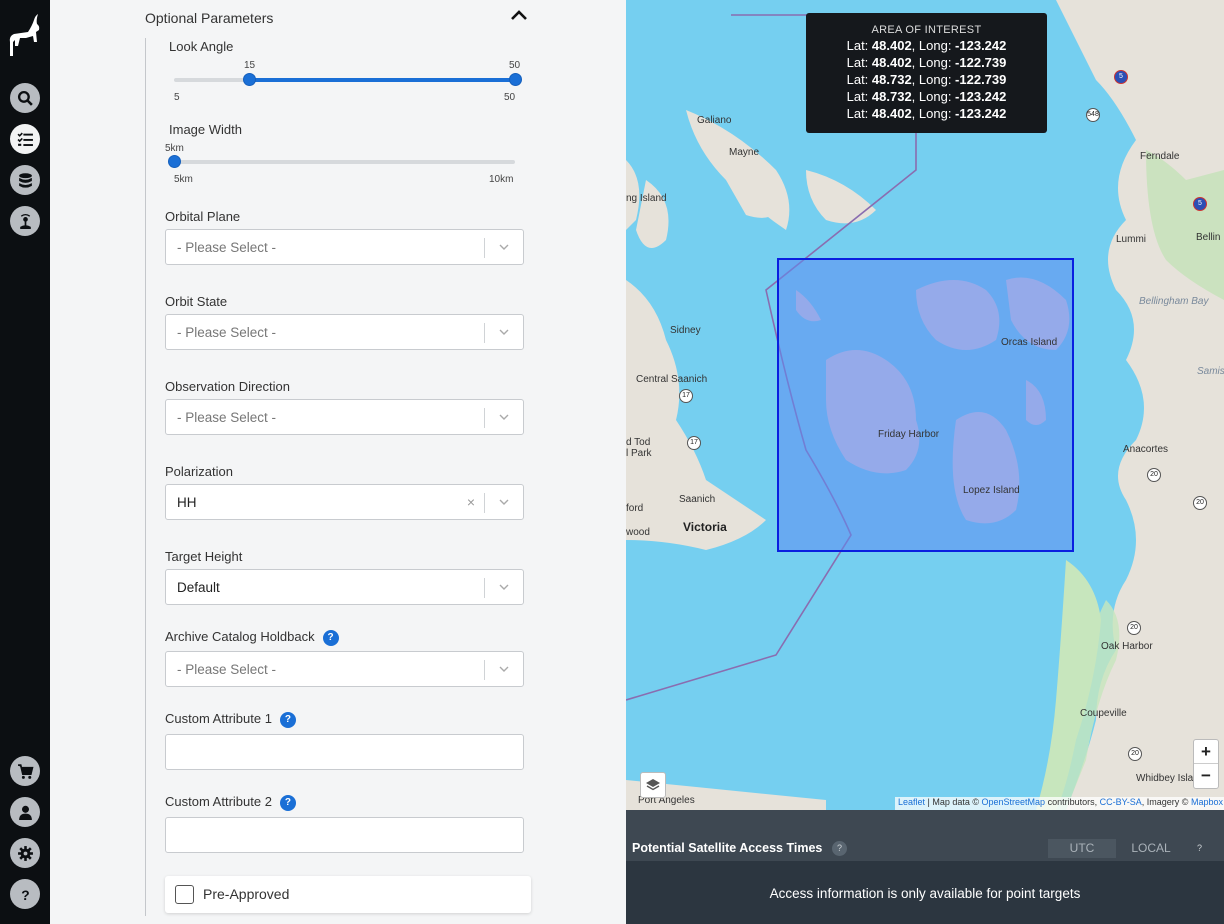 The width and height of the screenshot is (1224, 924). Describe the element at coordinates (926, 45) in the screenshot. I see `aoi-row: Lat: 48.402, Long: -123.242` at that location.